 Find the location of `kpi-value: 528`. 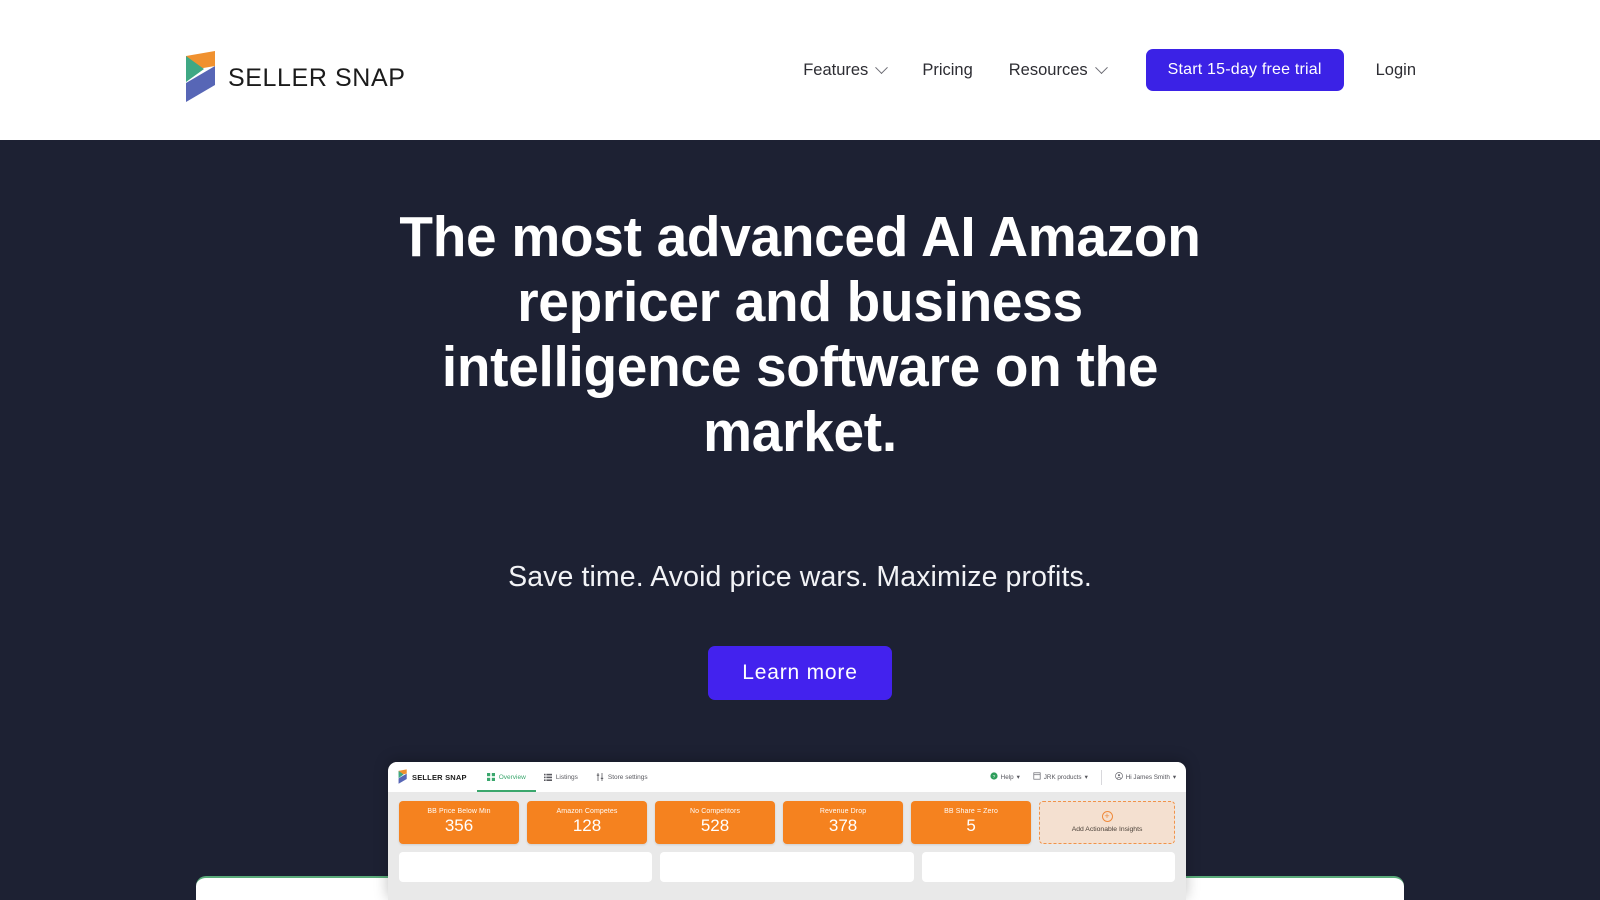

kpi-value: 528 is located at coordinates (715, 825).